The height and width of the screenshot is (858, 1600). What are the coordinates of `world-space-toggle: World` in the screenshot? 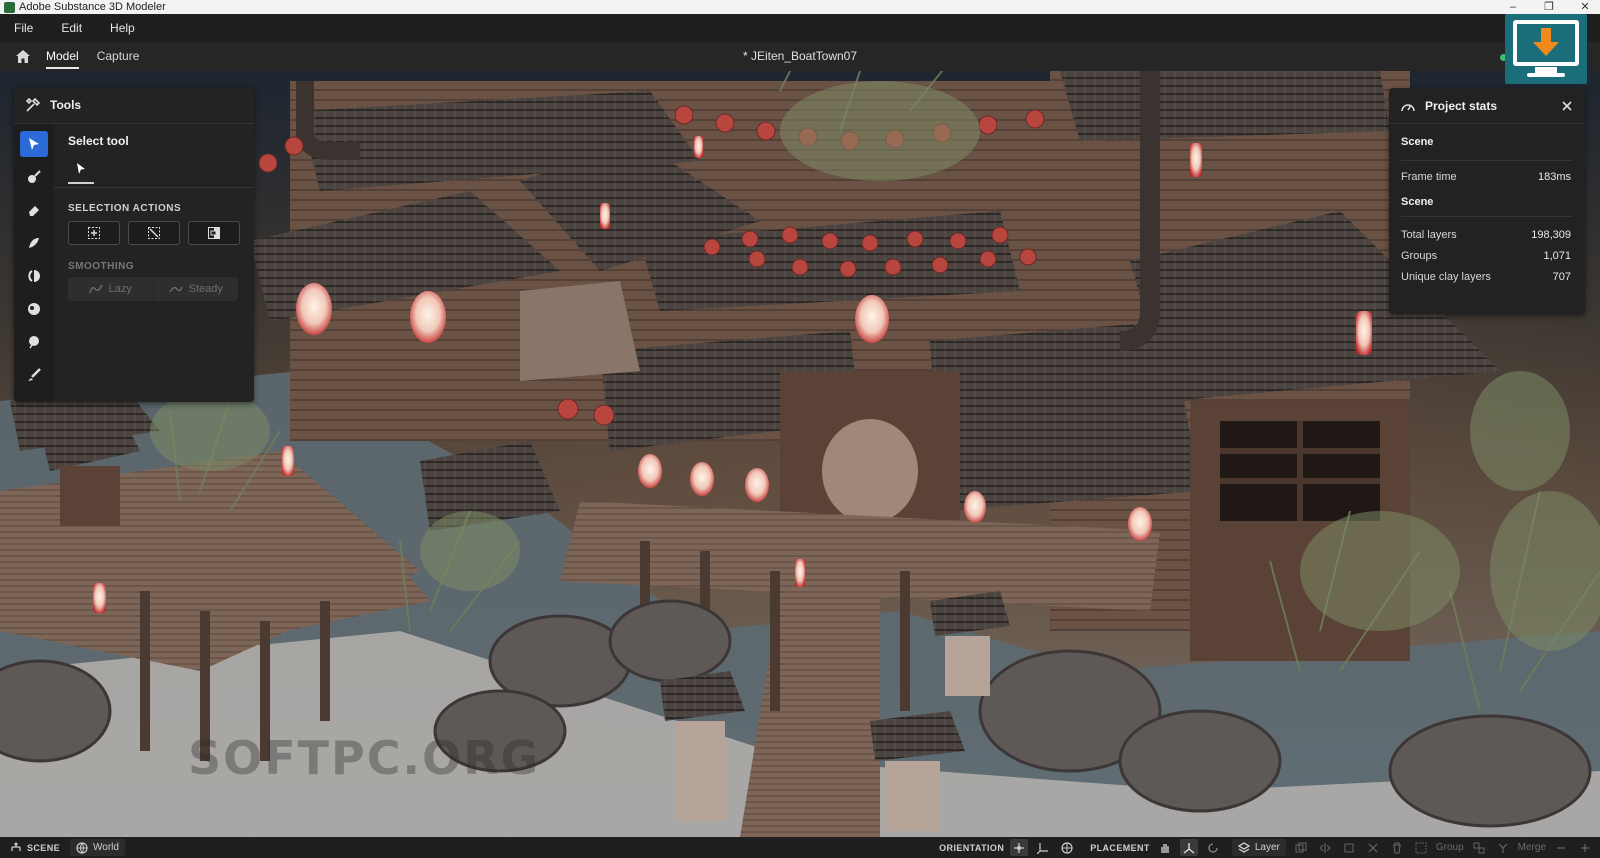 It's located at (97, 847).